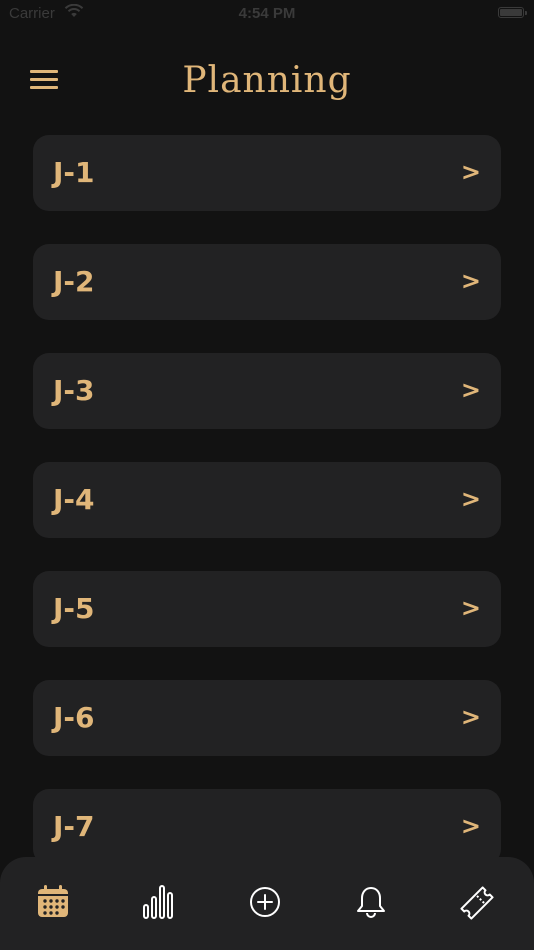 This screenshot has width=534, height=950. I want to click on list-item-j-7: J-7 >, so click(267, 827).